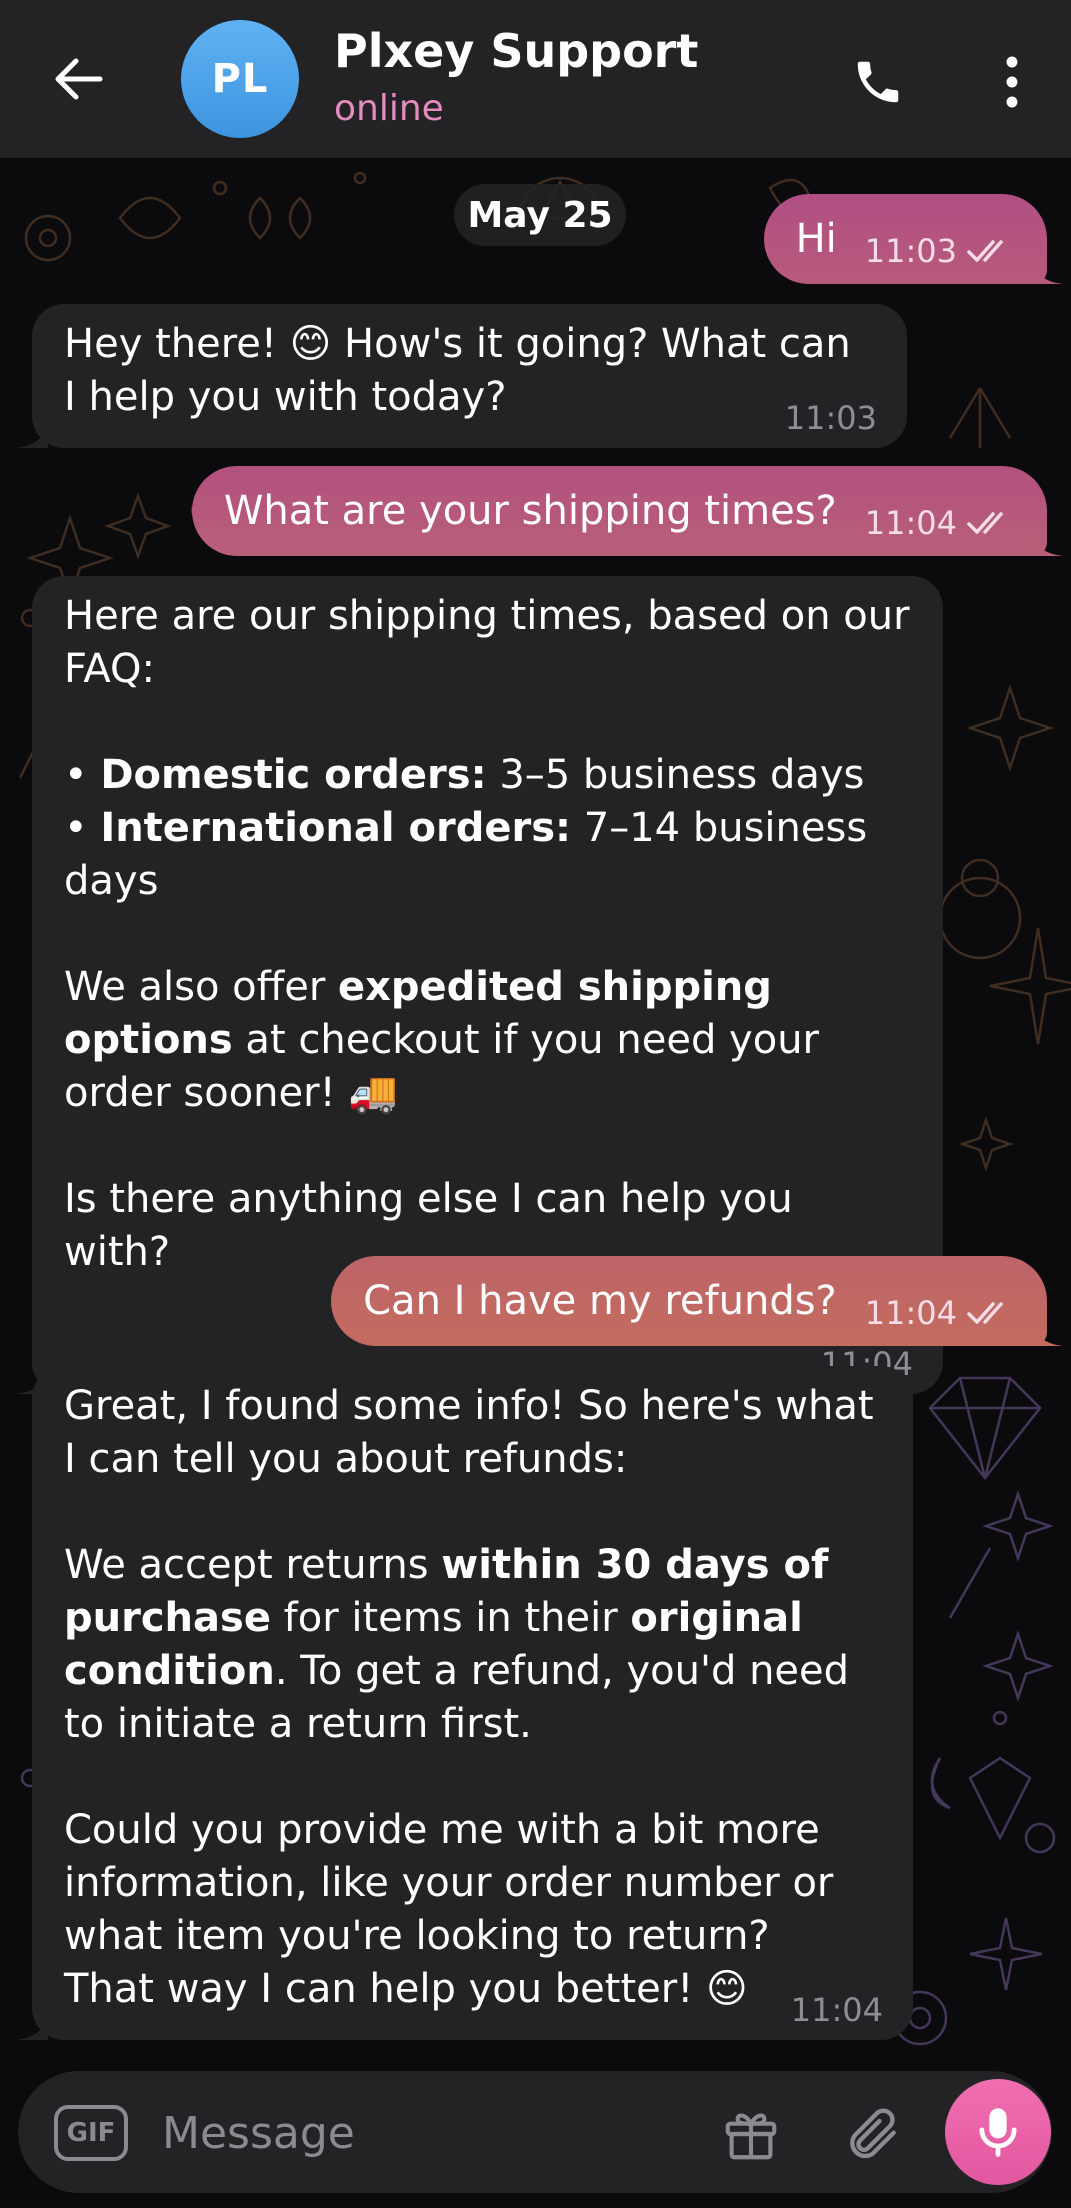  I want to click on gift-button, so click(751, 2134).